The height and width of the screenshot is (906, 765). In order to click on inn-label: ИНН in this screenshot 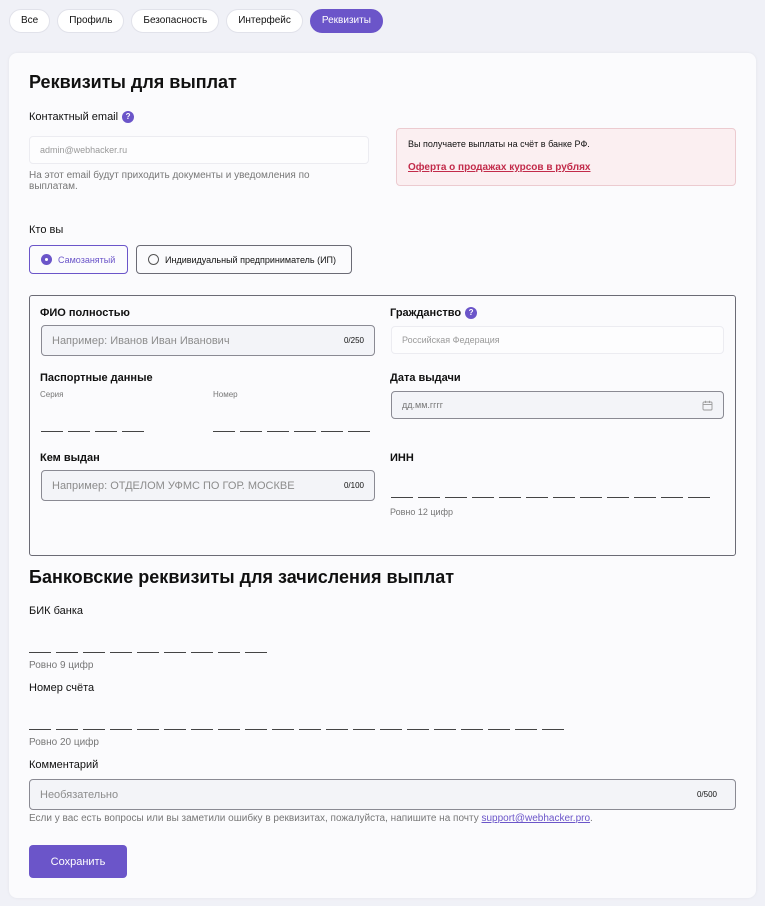, I will do `click(402, 458)`.